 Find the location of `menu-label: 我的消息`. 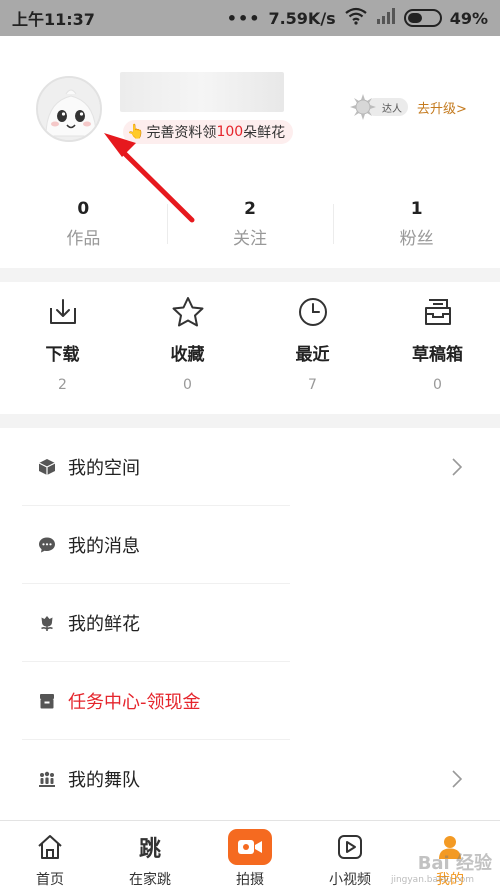

menu-label: 我的消息 is located at coordinates (104, 546).